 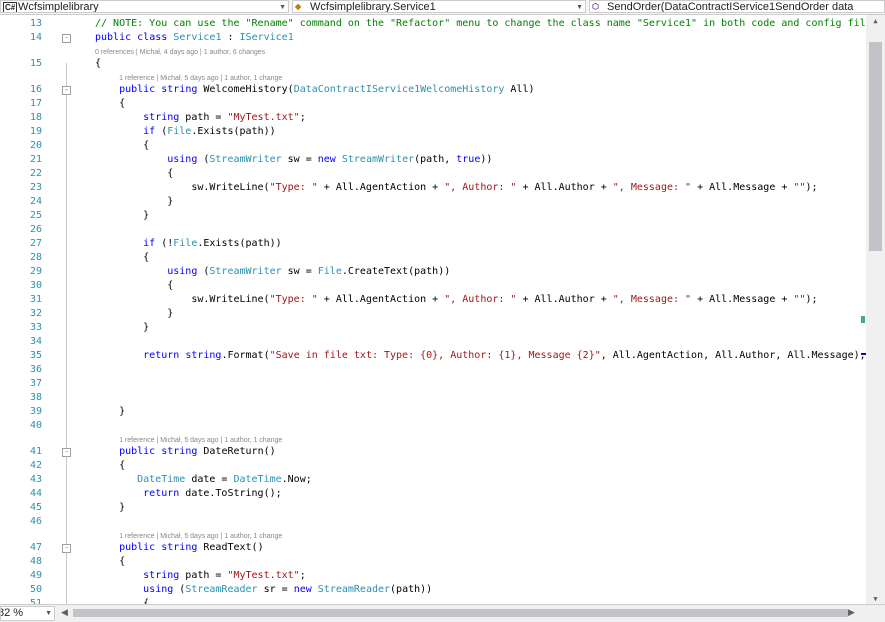 What do you see at coordinates (35, 479) in the screenshot?
I see `line-number: 43` at bounding box center [35, 479].